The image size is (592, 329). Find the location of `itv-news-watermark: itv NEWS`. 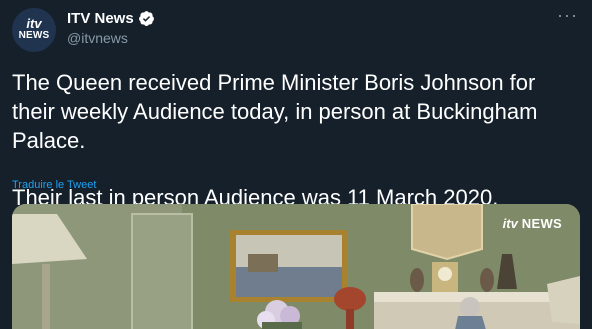

itv-news-watermark: itv NEWS is located at coordinates (532, 223).